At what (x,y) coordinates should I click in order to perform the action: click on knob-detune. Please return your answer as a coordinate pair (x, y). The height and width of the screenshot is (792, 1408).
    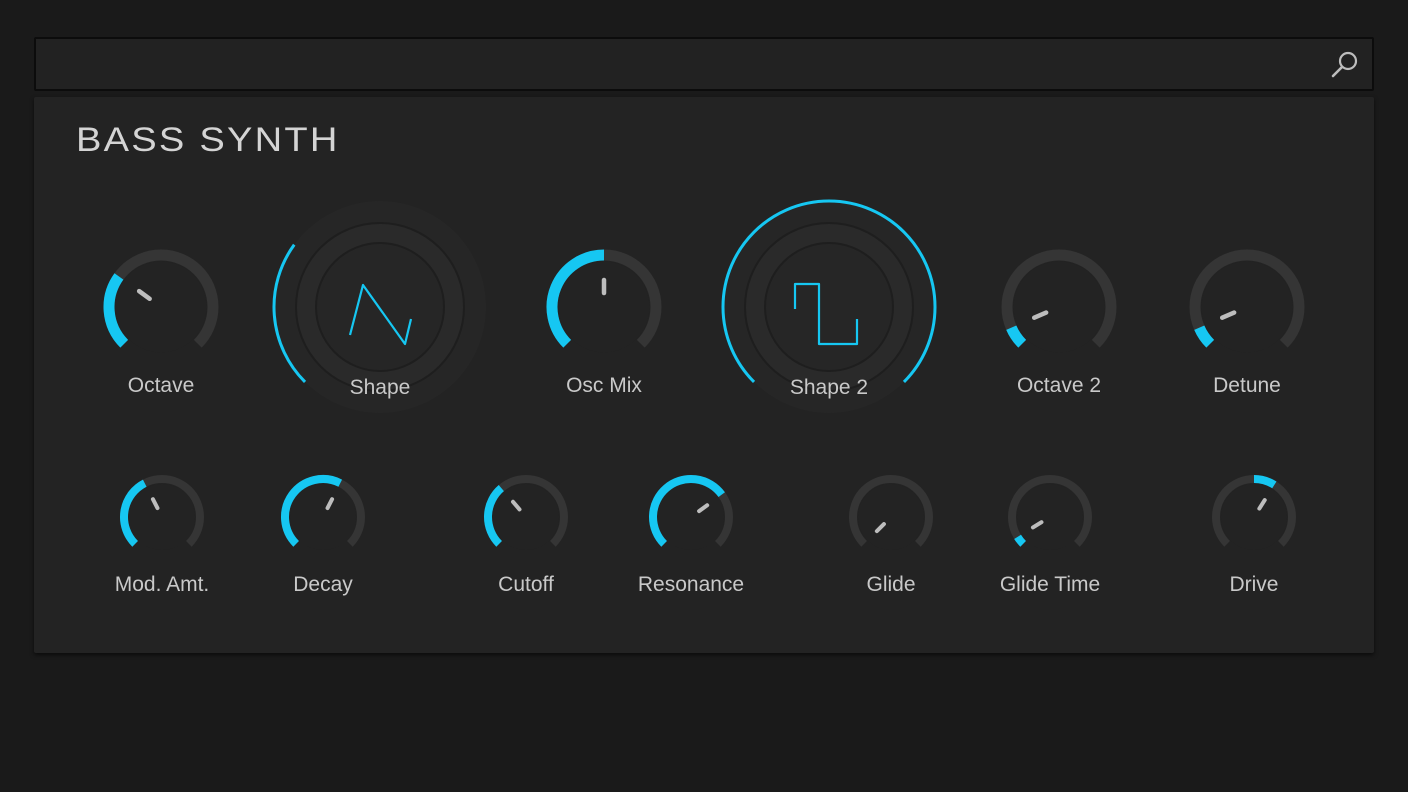
    Looking at the image, I should click on (1247, 301).